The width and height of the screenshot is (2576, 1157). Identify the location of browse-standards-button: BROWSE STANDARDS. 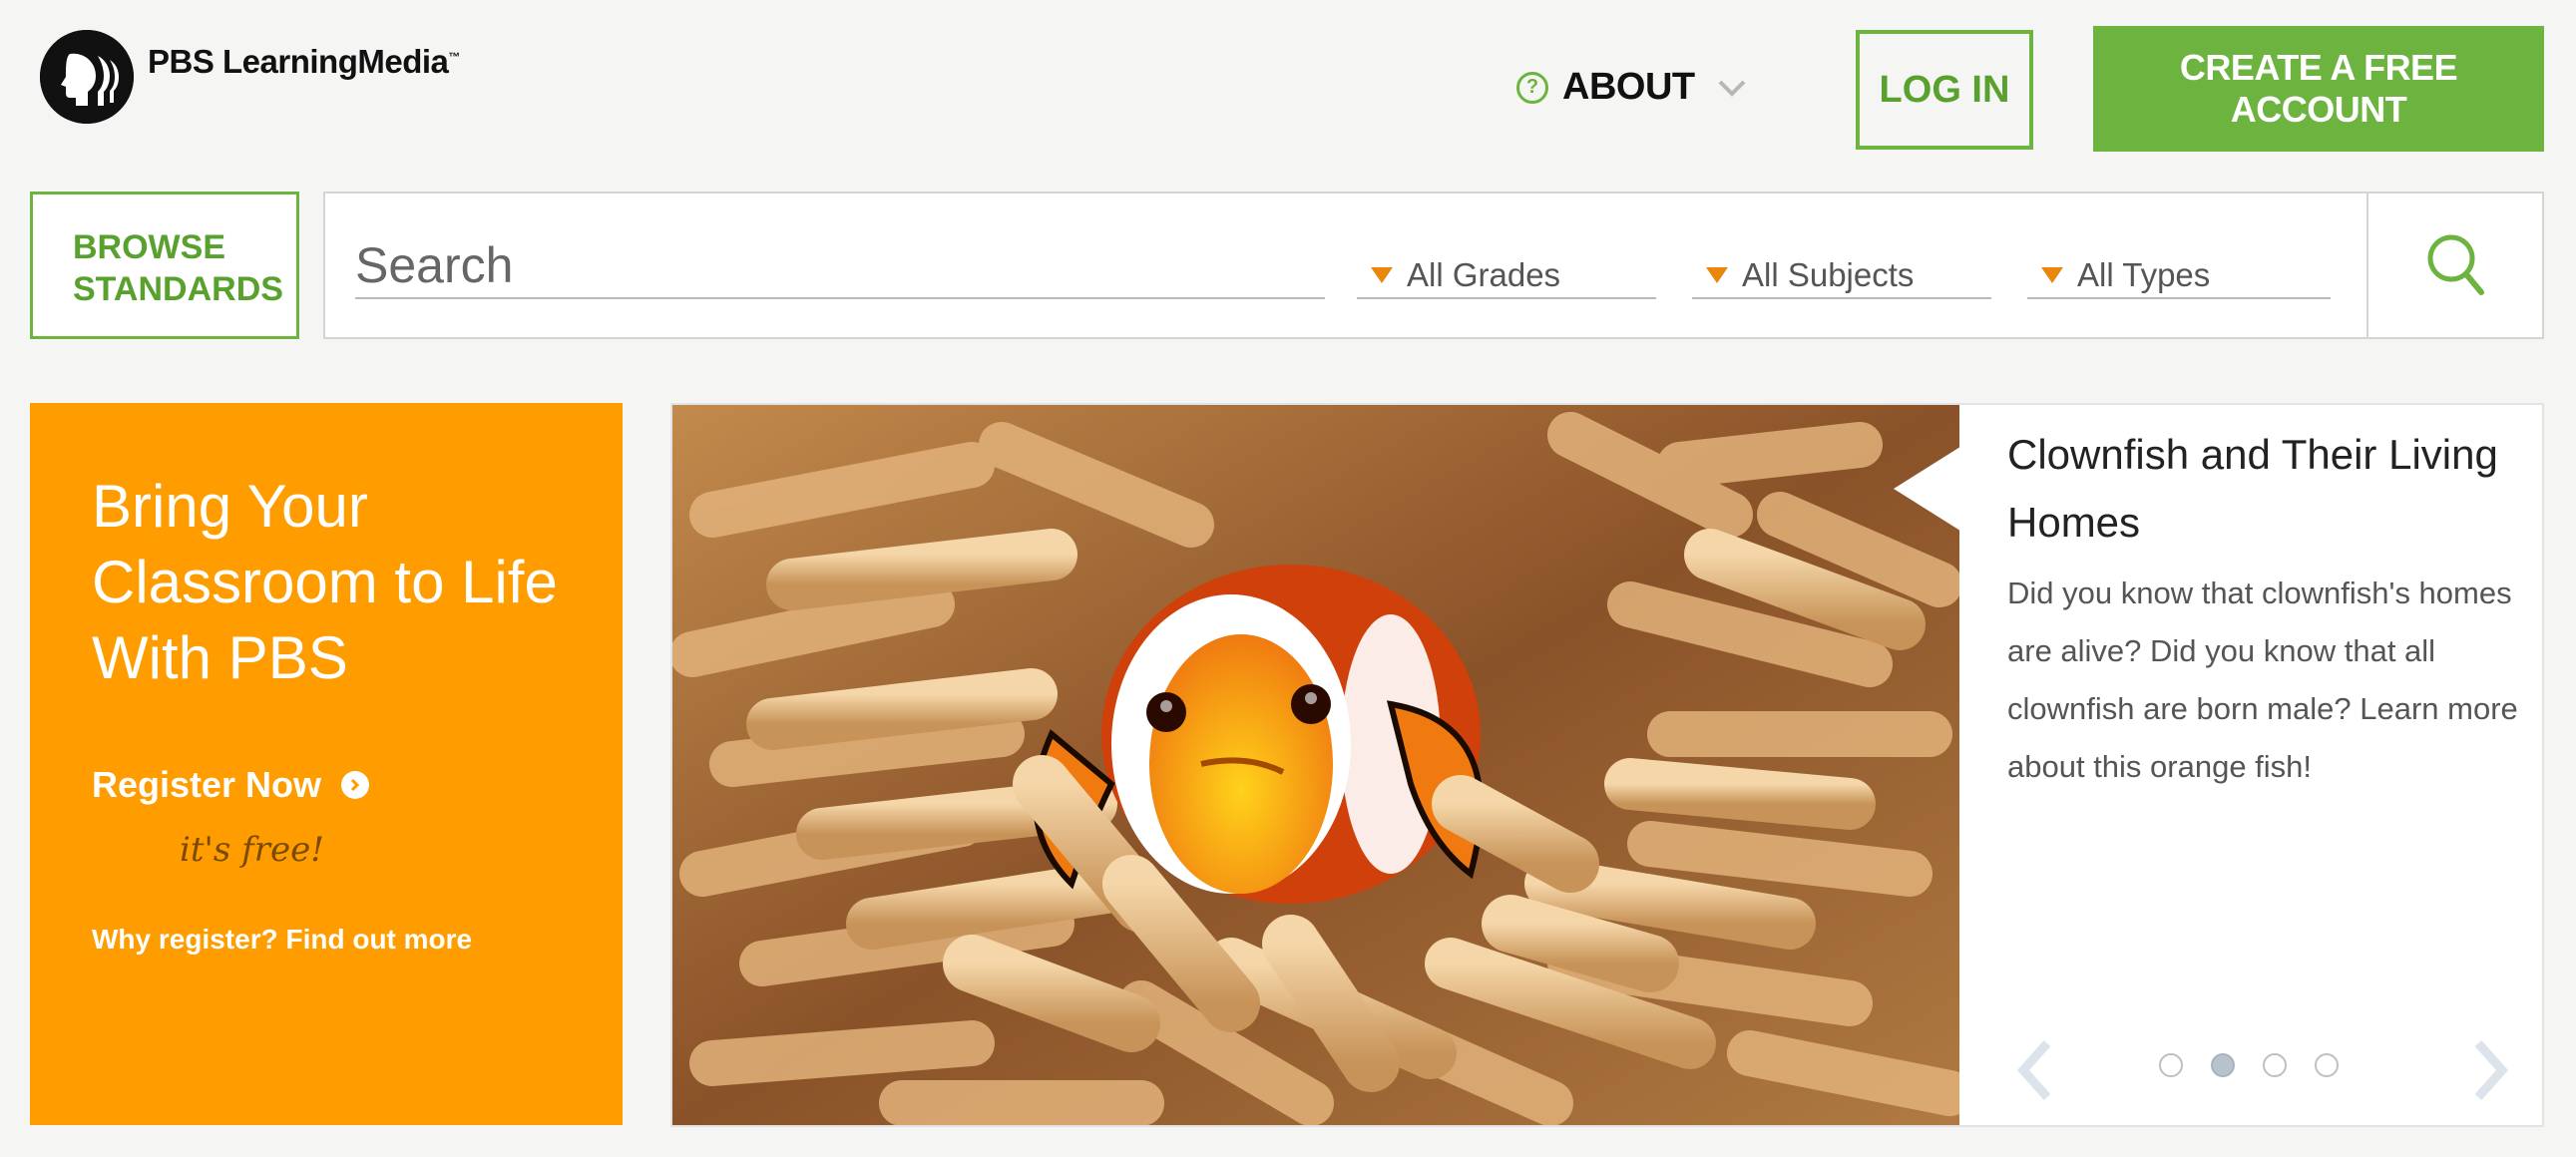
(164, 265).